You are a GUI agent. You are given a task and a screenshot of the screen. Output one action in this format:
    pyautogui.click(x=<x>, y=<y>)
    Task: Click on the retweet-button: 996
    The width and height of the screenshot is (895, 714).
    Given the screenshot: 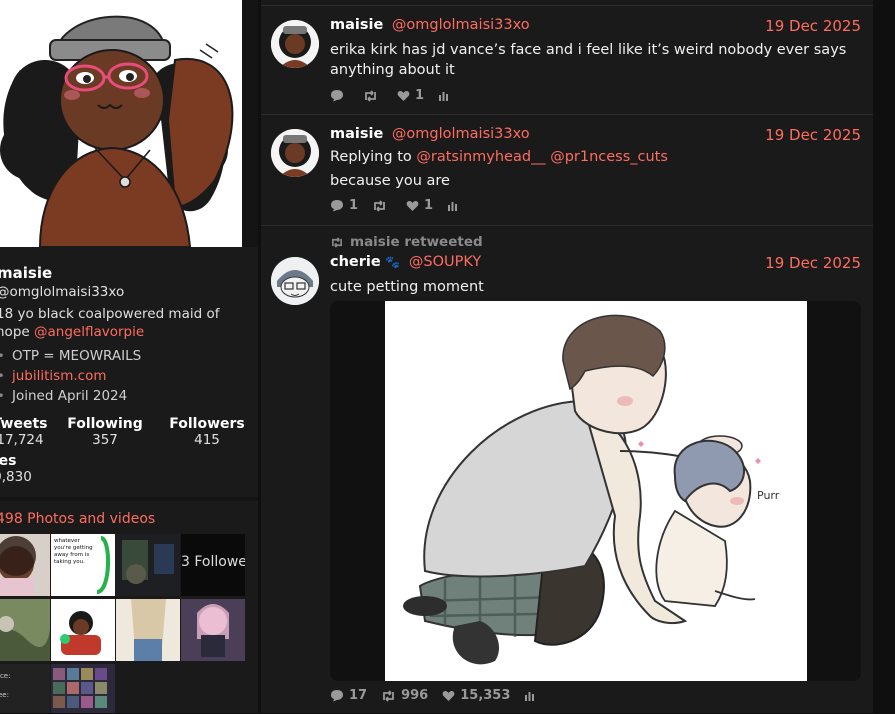 What is the action you would take?
    pyautogui.click(x=404, y=695)
    